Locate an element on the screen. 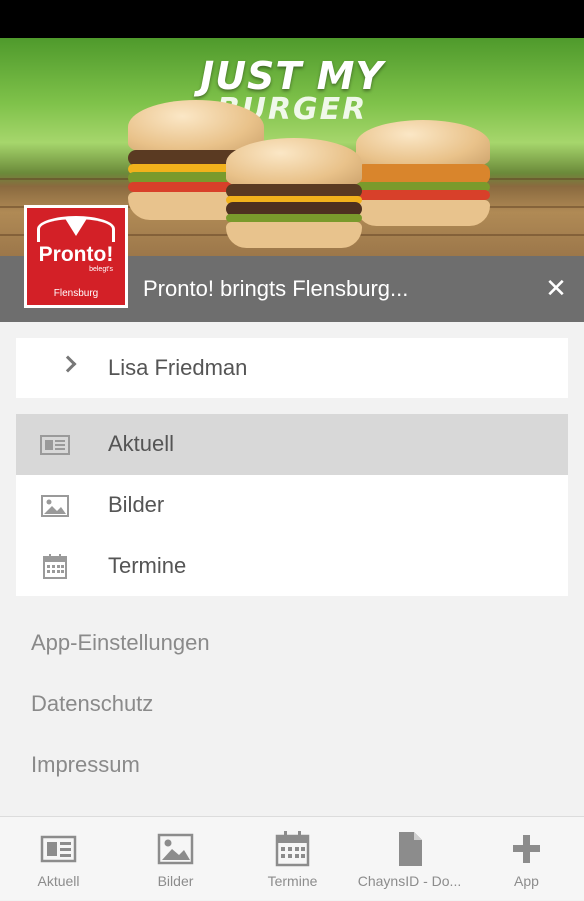  burger-illustration-right is located at coordinates (423, 175).